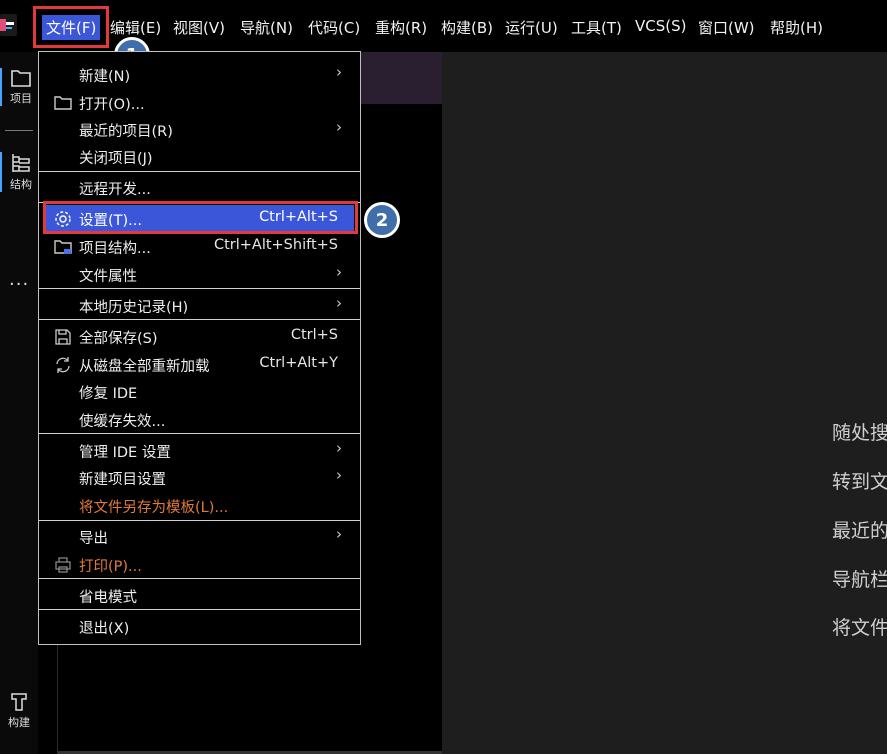 This screenshot has height=754, width=887. Describe the element at coordinates (859, 433) in the screenshot. I see `editor-hint-search-everywhere: 随处搜` at that location.